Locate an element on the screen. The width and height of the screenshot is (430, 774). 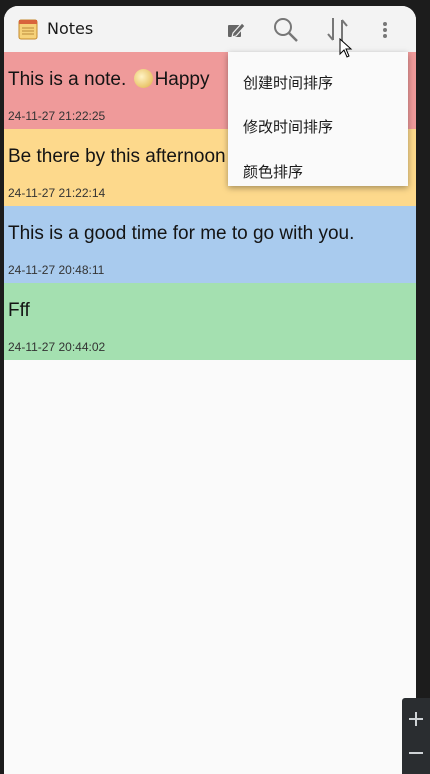
minus-icon is located at coordinates (416, 753).